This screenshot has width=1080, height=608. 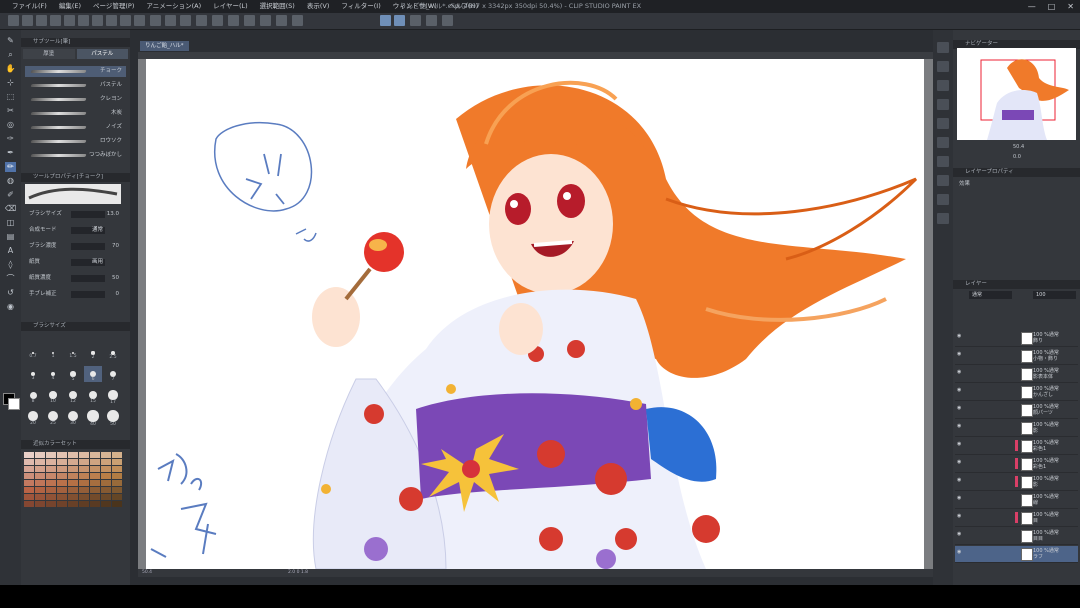 What do you see at coordinates (1016, 356) in the screenshot?
I see `layer-row: ◉ 100 %通常 小物・飾り` at bounding box center [1016, 356].